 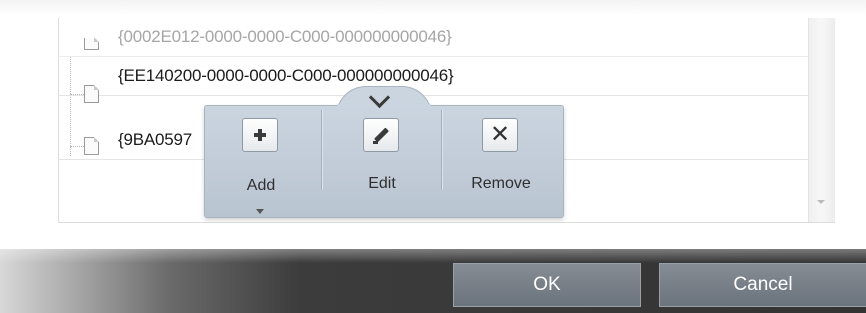 What do you see at coordinates (285, 36) in the screenshot?
I see `list-item-label: {0002E012-0000-0000-C000-000000000046}` at bounding box center [285, 36].